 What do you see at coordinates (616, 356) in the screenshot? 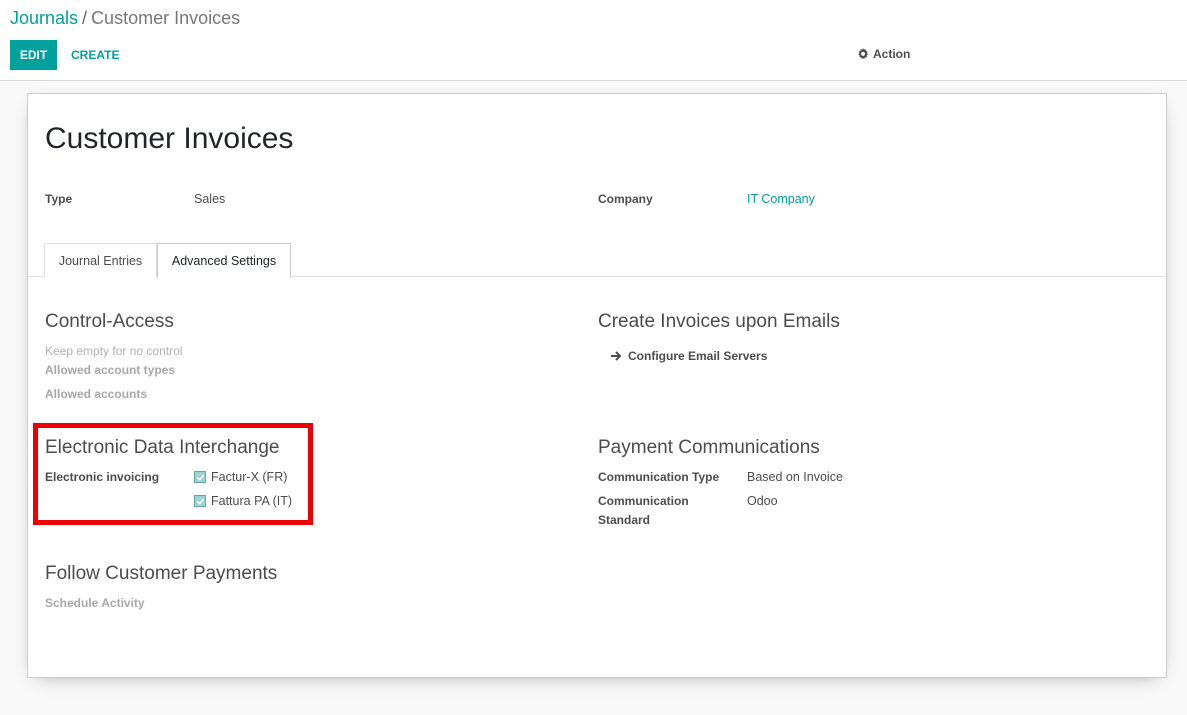
I see `arrow-right-icon` at bounding box center [616, 356].